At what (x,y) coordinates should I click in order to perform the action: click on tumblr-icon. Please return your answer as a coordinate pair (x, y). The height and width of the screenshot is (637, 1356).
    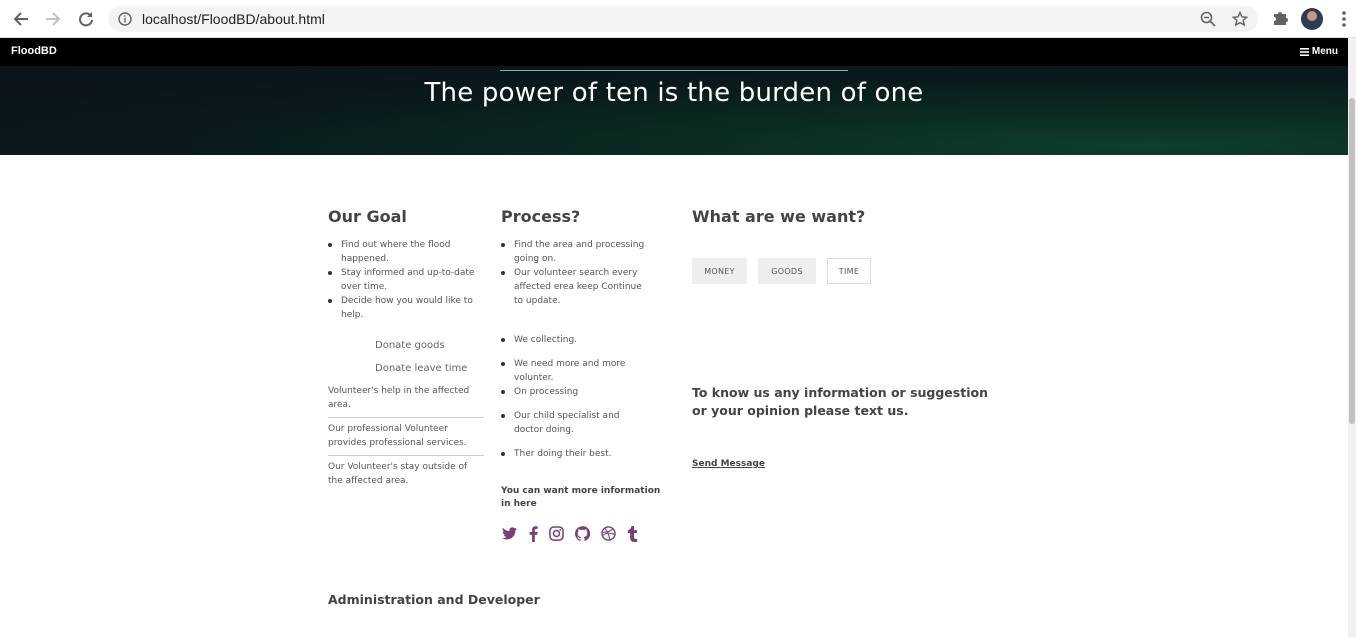
    Looking at the image, I should click on (632, 533).